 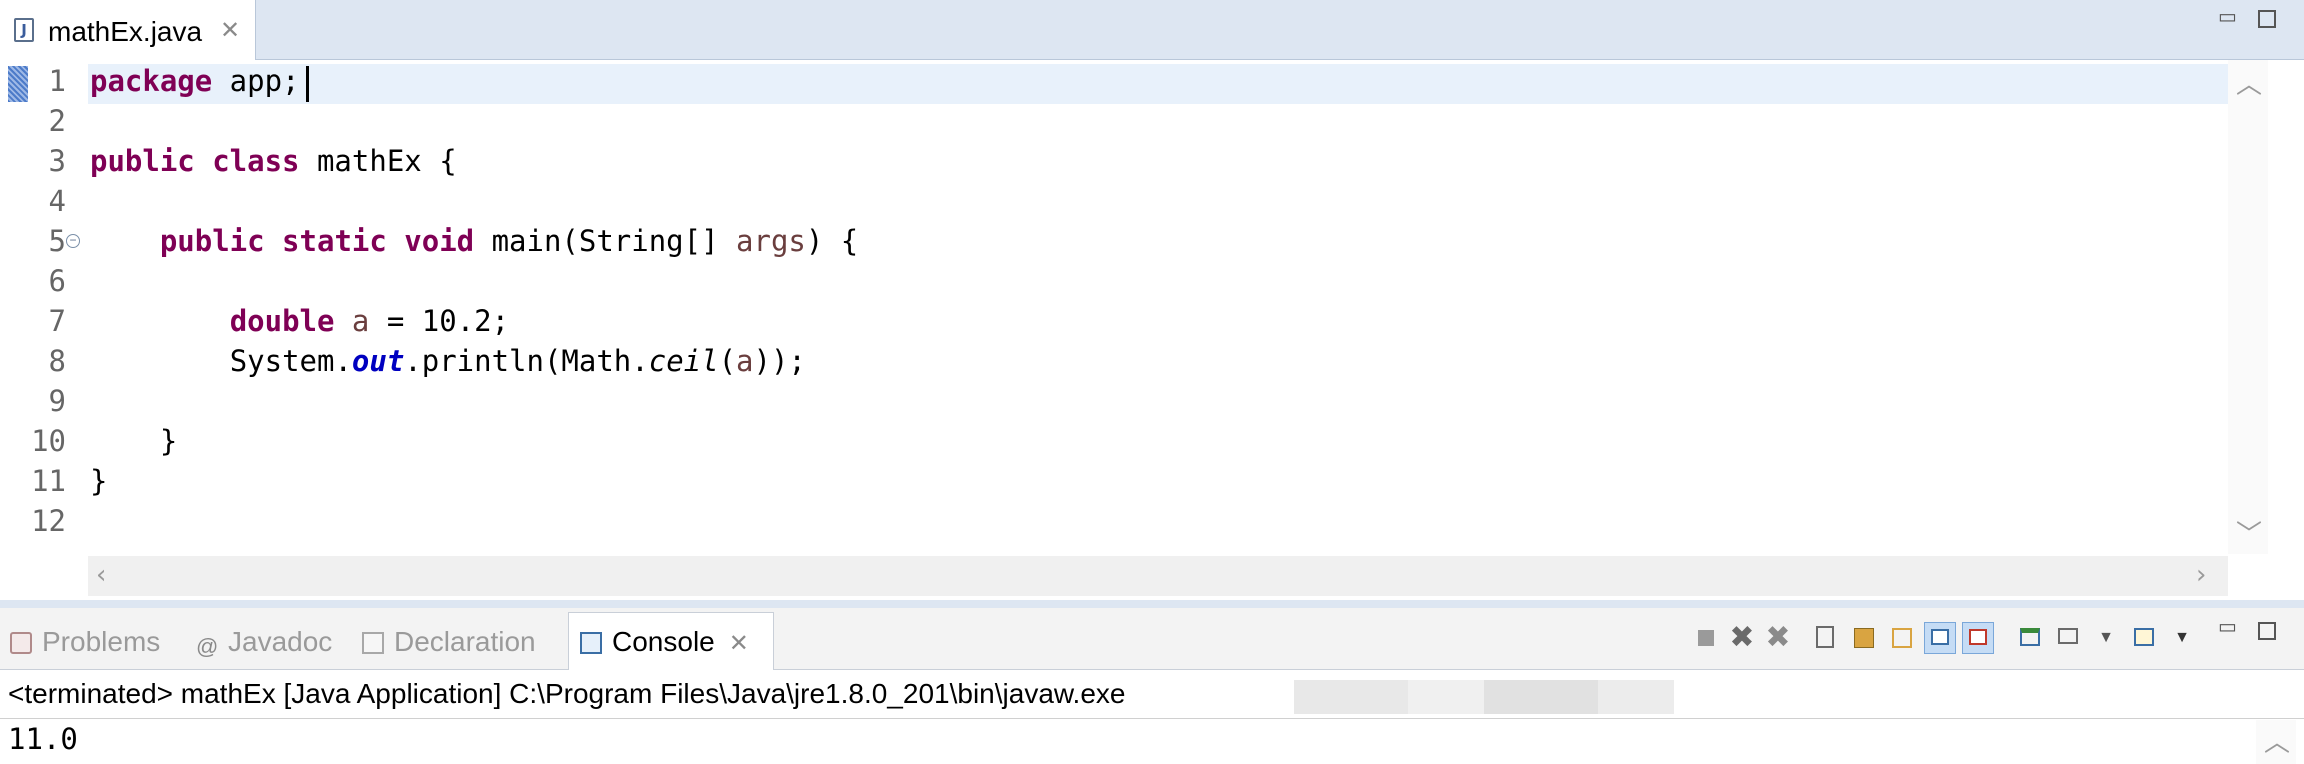 What do you see at coordinates (101, 575) in the screenshot?
I see `scroll-left-icon: ‹` at bounding box center [101, 575].